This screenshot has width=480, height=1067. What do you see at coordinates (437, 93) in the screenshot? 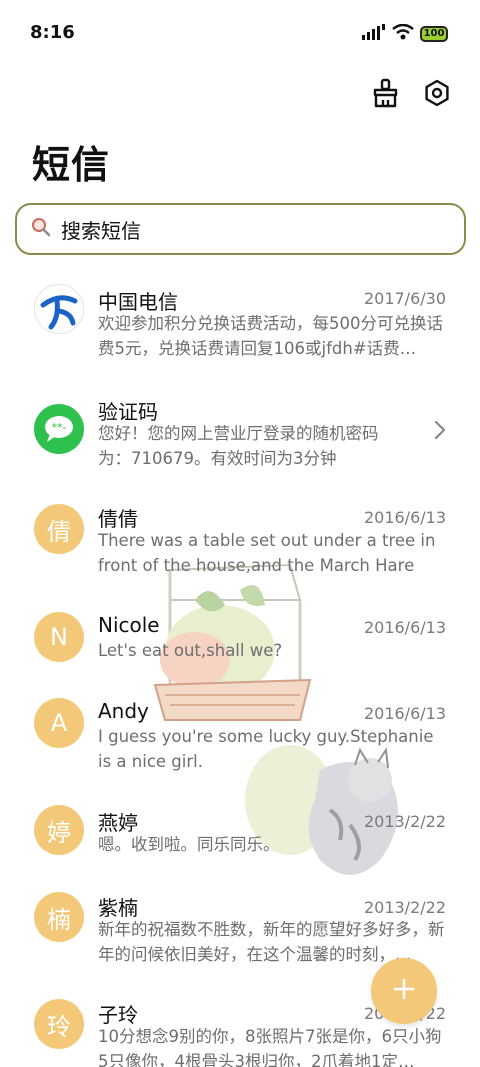
I see `settings-icon` at bounding box center [437, 93].